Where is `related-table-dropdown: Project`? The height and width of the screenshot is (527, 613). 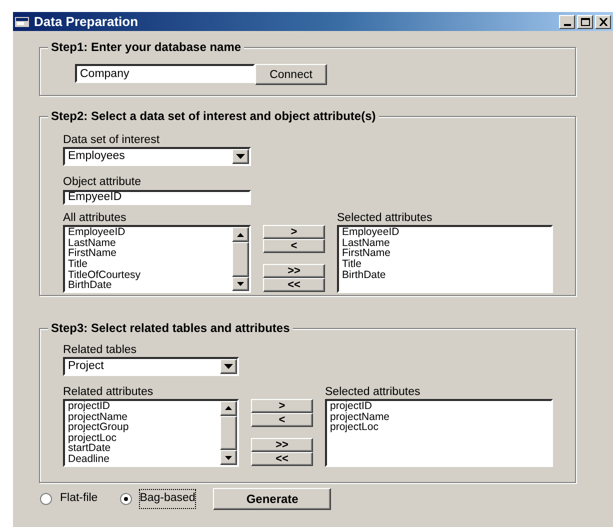 related-table-dropdown: Project is located at coordinates (151, 366).